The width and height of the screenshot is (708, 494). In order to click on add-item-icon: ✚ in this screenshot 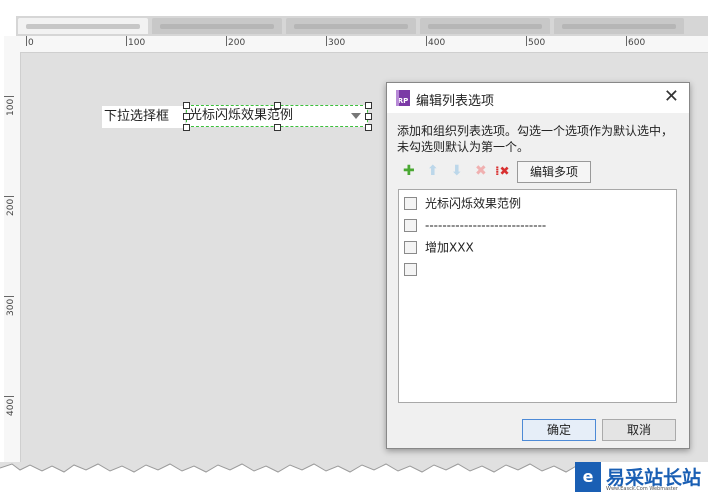, I will do `click(409, 171)`.